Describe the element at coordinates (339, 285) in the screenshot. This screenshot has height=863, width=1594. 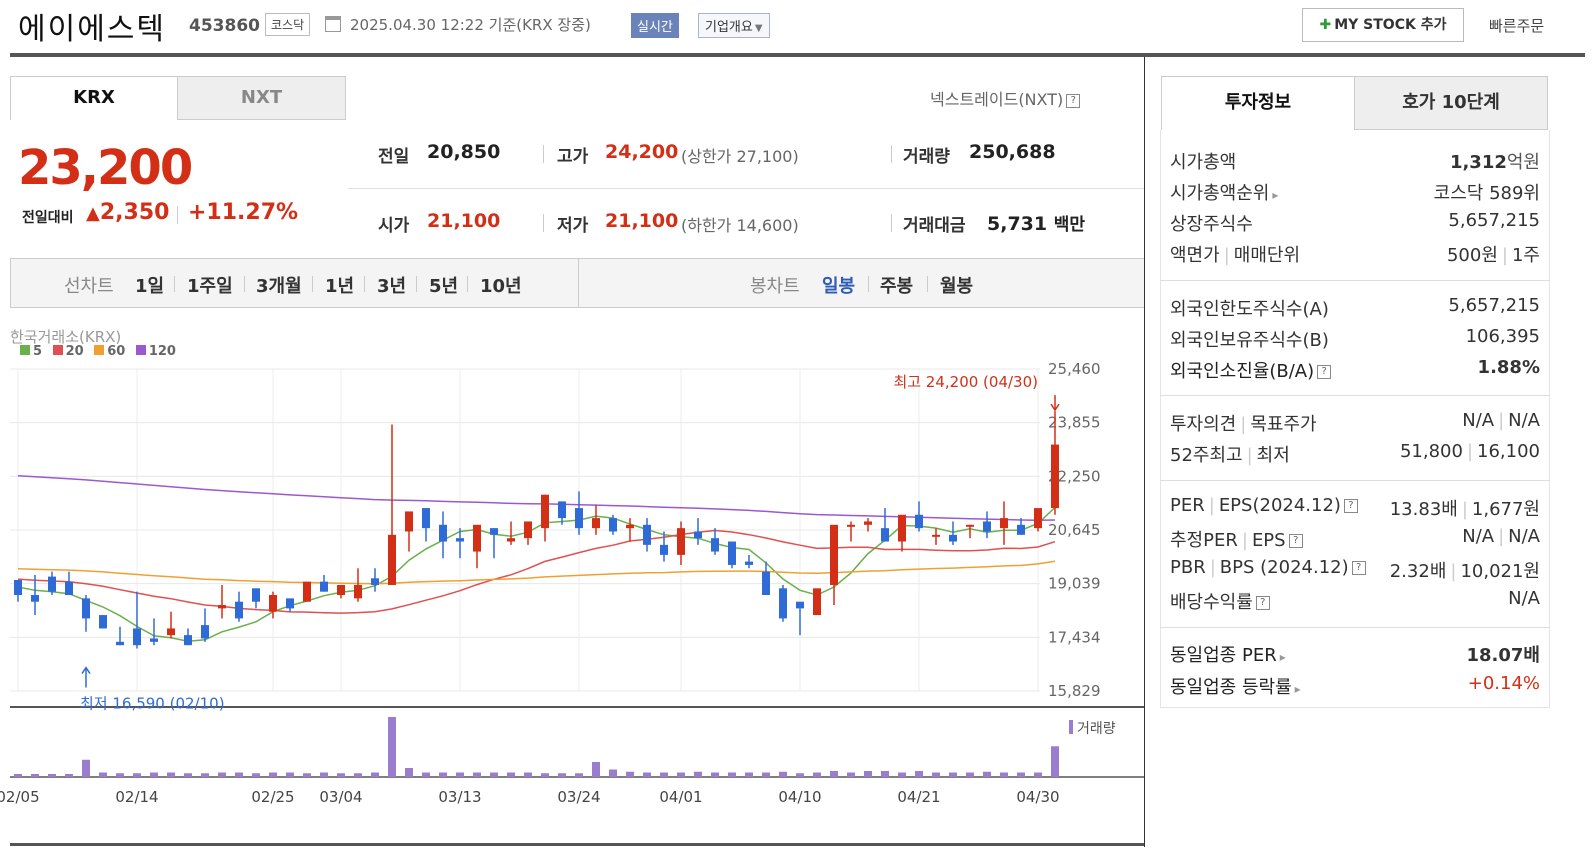
I see `range-1y: 1년` at that location.